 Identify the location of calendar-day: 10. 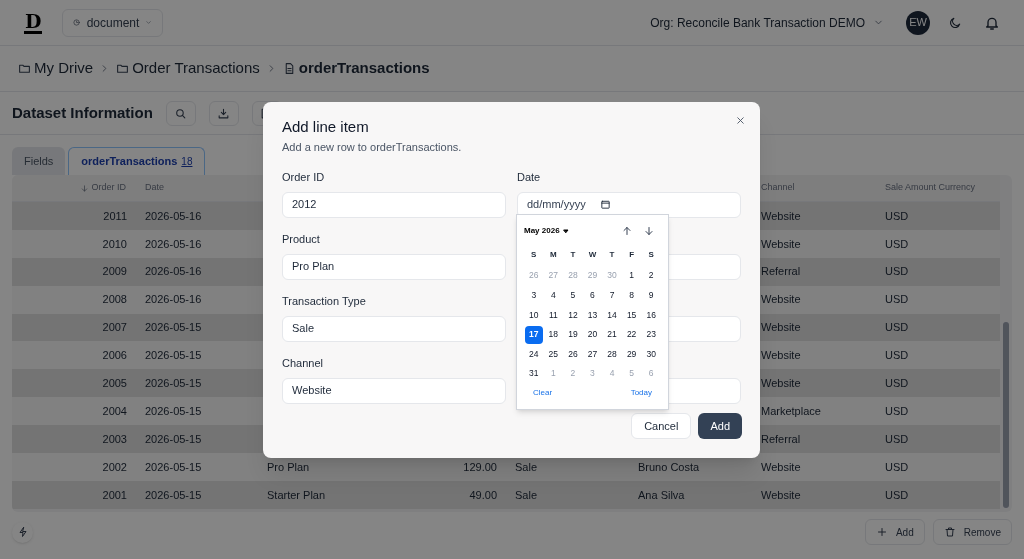
(533, 315).